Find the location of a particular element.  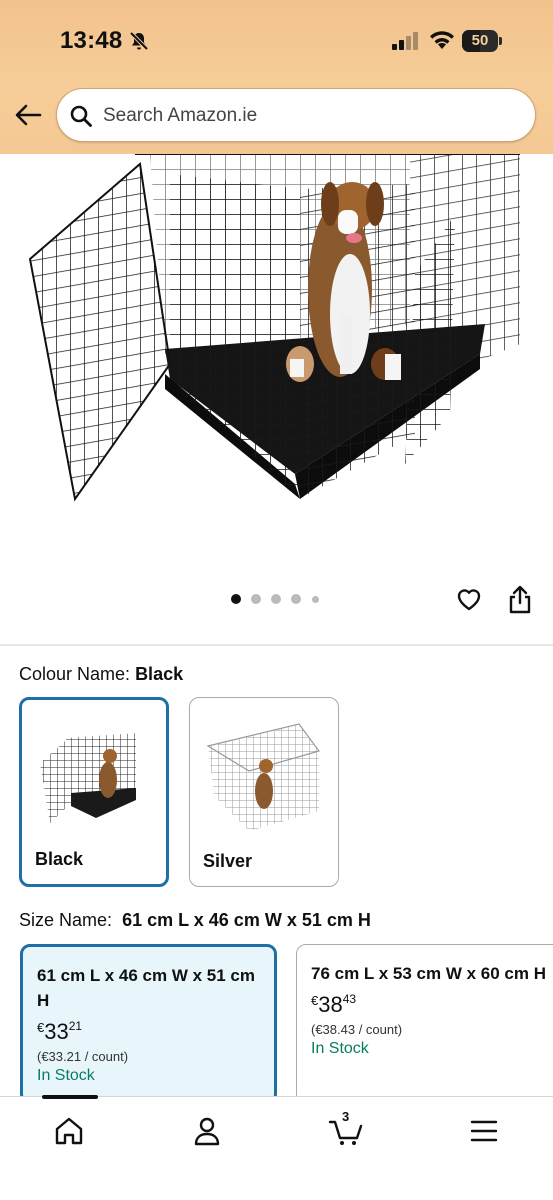

home-icon is located at coordinates (69, 1131).